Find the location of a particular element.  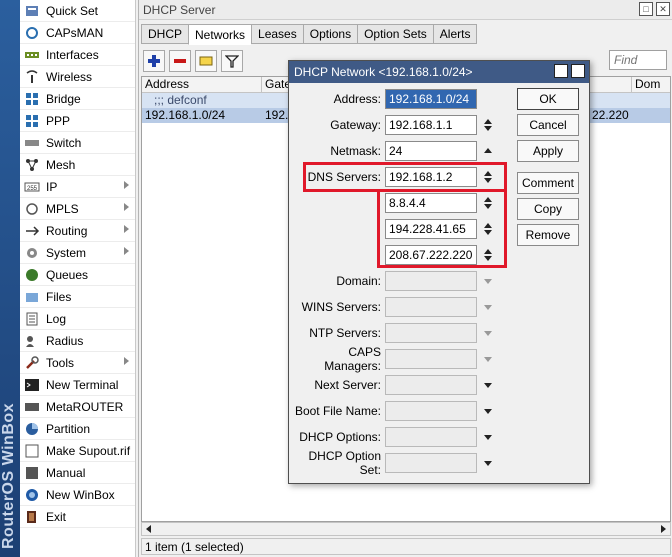

dhcp-option-set-label: DHCP Option Set: is located at coordinates (344, 463).